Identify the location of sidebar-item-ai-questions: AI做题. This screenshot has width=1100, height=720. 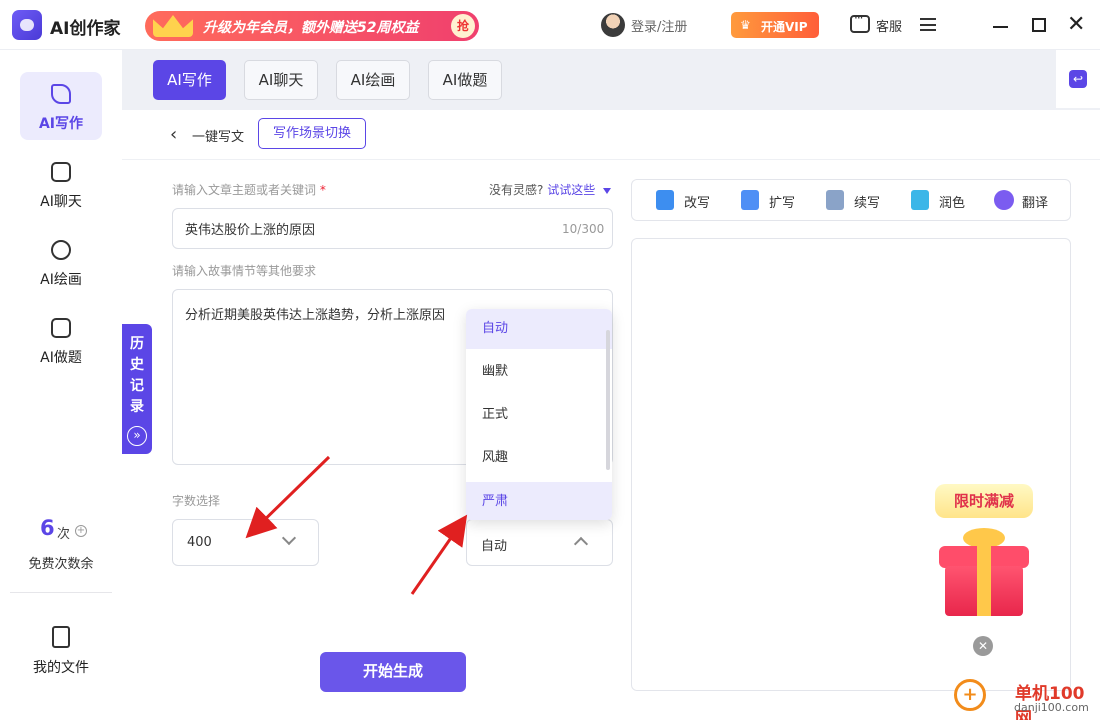
(61, 340).